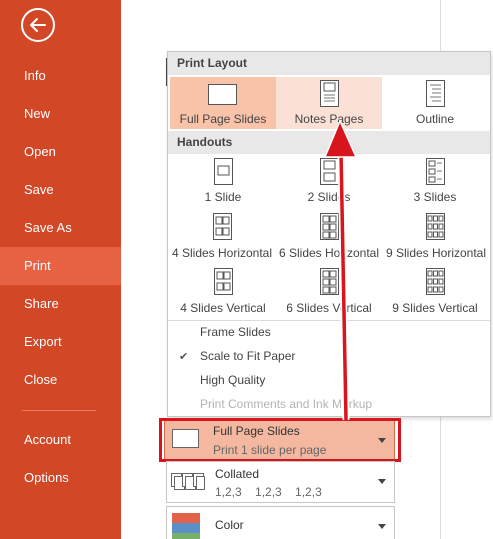  Describe the element at coordinates (340, 270) in the screenshot. I see `annotation-arrow-icon` at that location.